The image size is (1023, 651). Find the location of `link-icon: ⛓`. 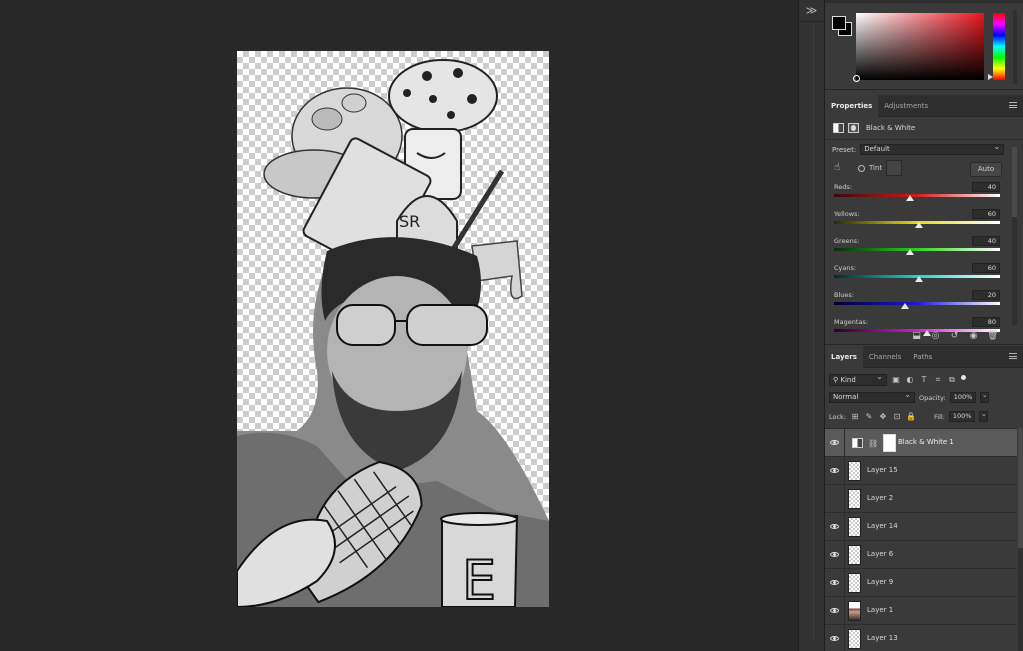

link-icon: ⛓ is located at coordinates (873, 443).